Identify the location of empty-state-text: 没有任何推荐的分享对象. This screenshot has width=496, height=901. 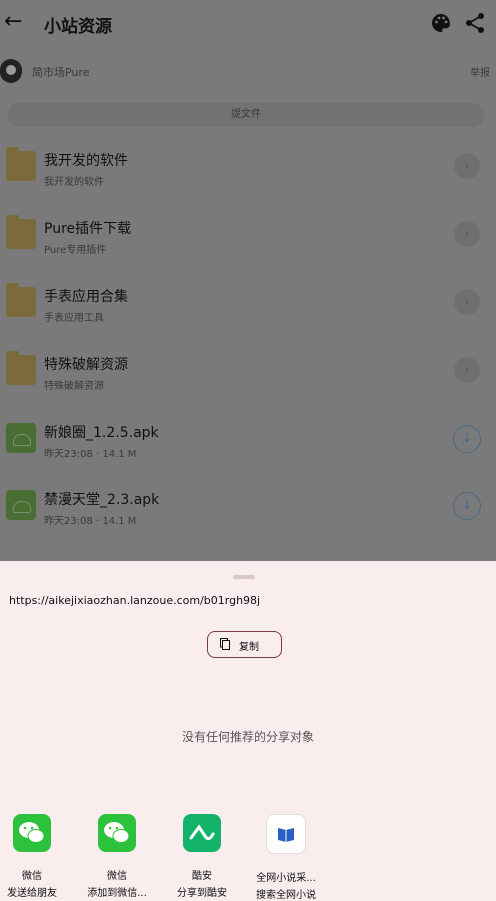
(247, 737).